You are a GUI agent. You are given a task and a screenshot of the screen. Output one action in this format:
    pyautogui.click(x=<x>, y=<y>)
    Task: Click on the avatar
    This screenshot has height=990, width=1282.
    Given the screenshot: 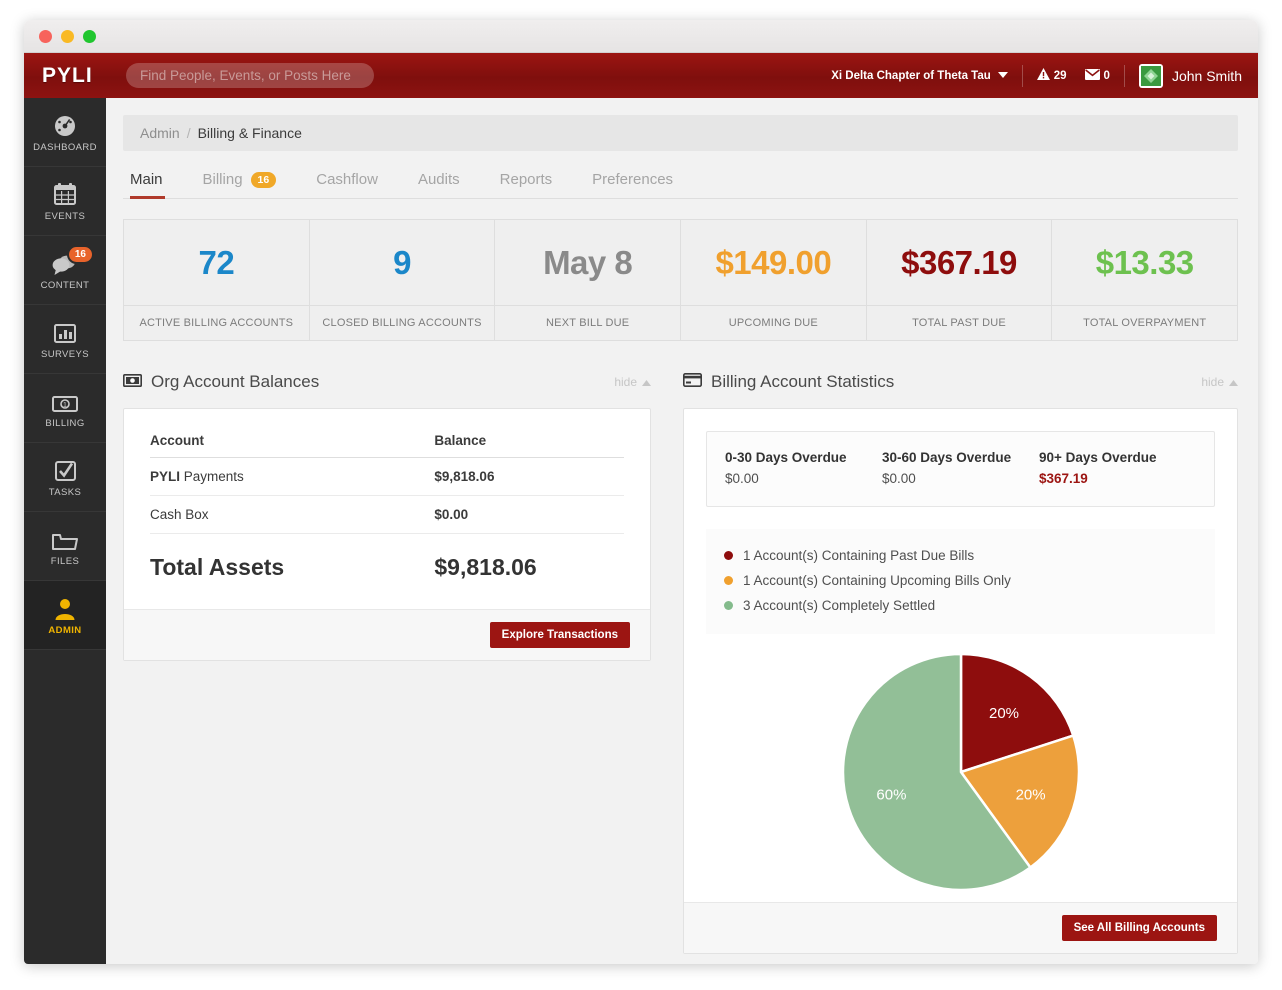 What is the action you would take?
    pyautogui.click(x=1150, y=75)
    